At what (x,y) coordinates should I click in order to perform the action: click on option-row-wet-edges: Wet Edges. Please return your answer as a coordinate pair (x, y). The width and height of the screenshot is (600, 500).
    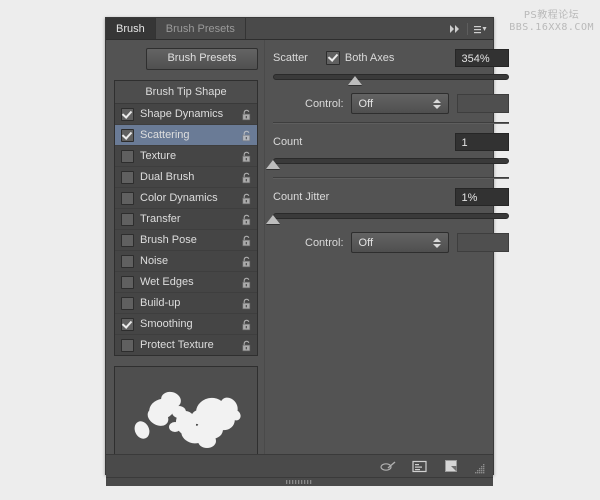
    Looking at the image, I should click on (186, 282).